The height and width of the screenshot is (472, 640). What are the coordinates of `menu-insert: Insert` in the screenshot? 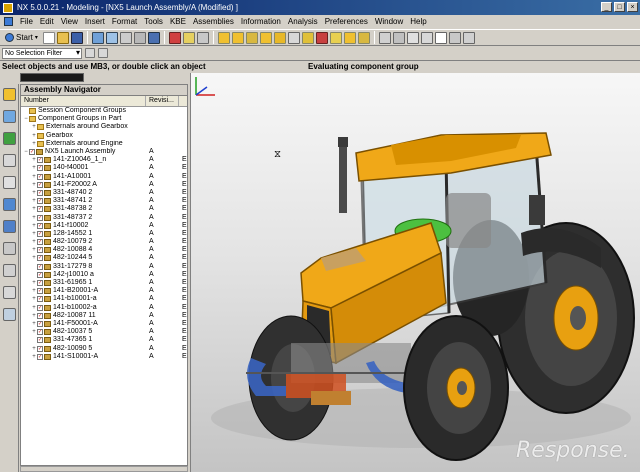 It's located at (95, 21).